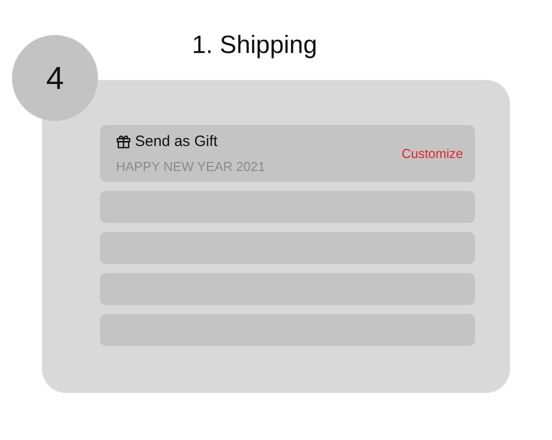 The width and height of the screenshot is (552, 440). Describe the element at coordinates (123, 142) in the screenshot. I see `gift-icon` at that location.